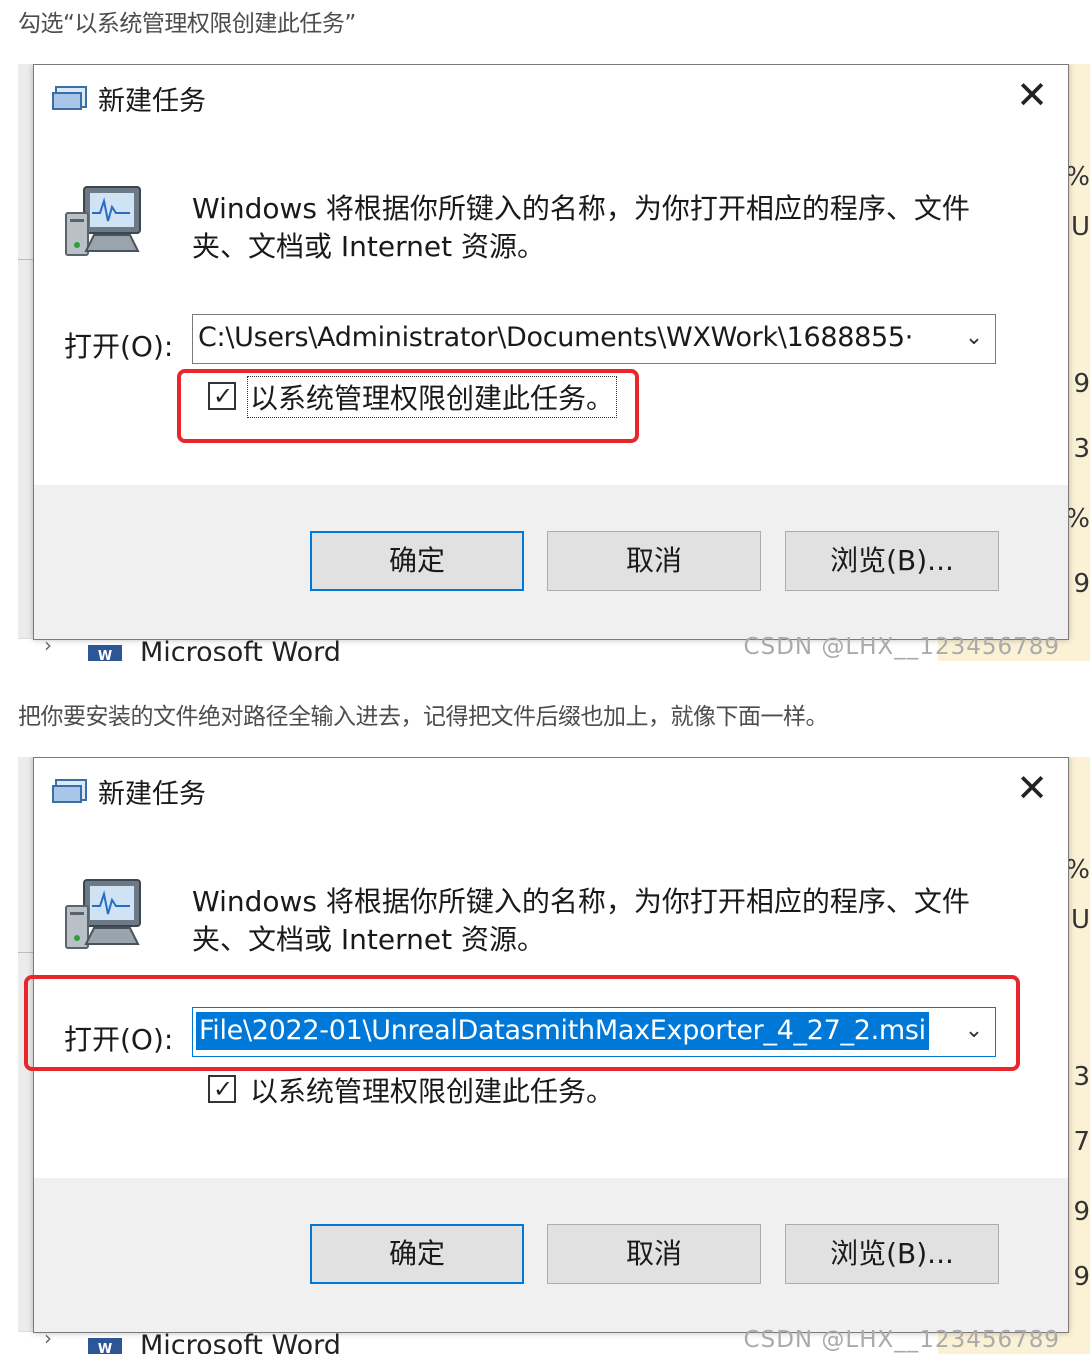 The image size is (1090, 1359). Describe the element at coordinates (26, 362) in the screenshot. I see `background-left-panel` at that location.